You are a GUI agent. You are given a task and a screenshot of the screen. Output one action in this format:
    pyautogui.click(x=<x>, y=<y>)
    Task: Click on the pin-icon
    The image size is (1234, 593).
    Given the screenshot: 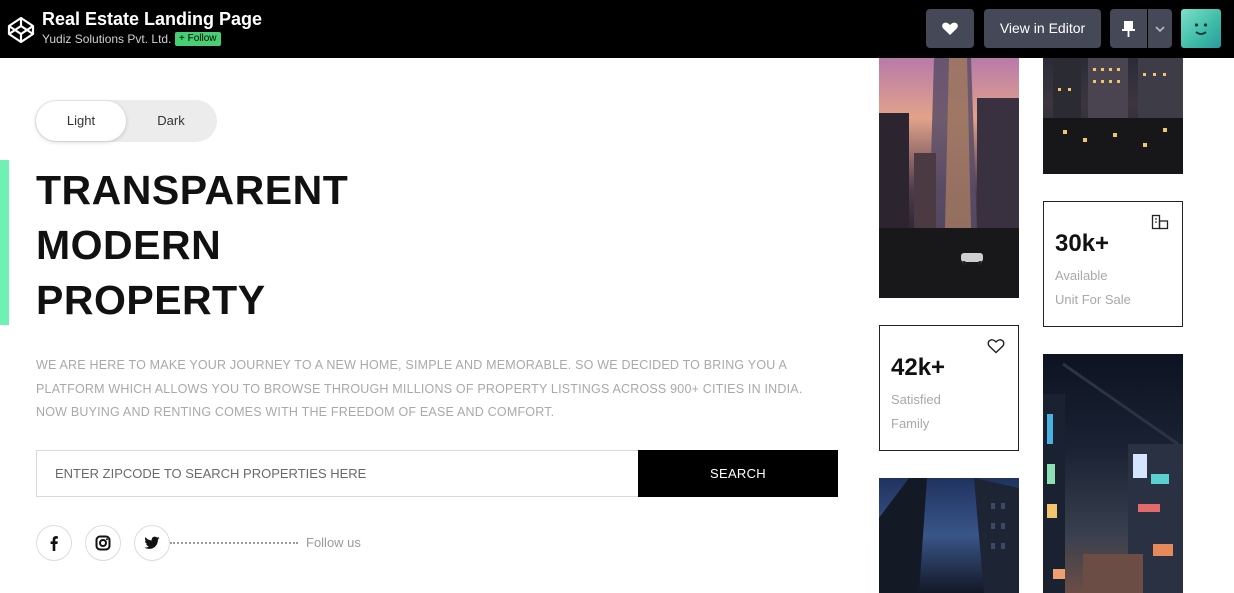 What is the action you would take?
    pyautogui.click(x=1128, y=29)
    